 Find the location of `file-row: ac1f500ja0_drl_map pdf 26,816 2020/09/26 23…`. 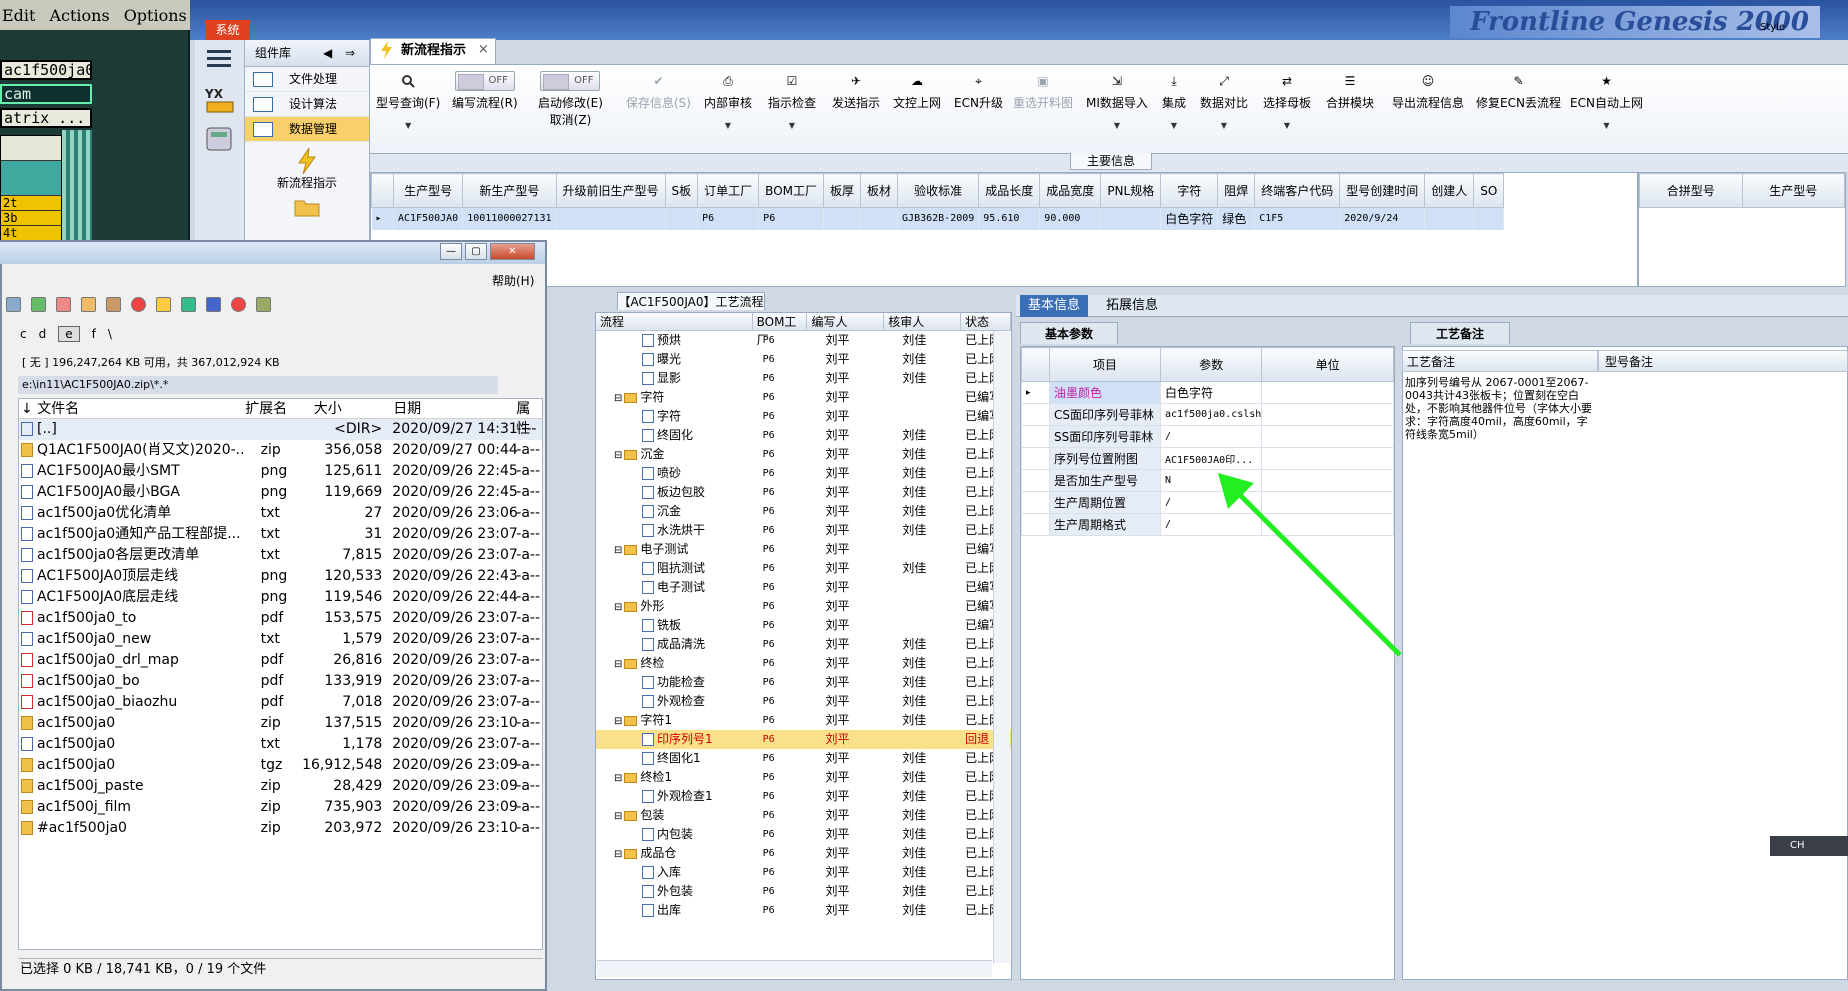

file-row: ac1f500ja0_drl_map pdf 26,816 2020/09/26 23… is located at coordinates (280, 660).